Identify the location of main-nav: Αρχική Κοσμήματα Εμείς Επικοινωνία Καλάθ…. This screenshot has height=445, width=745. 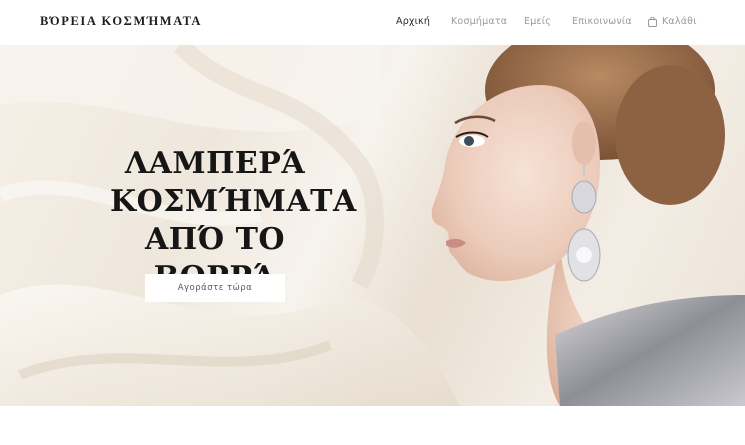
(372, 23).